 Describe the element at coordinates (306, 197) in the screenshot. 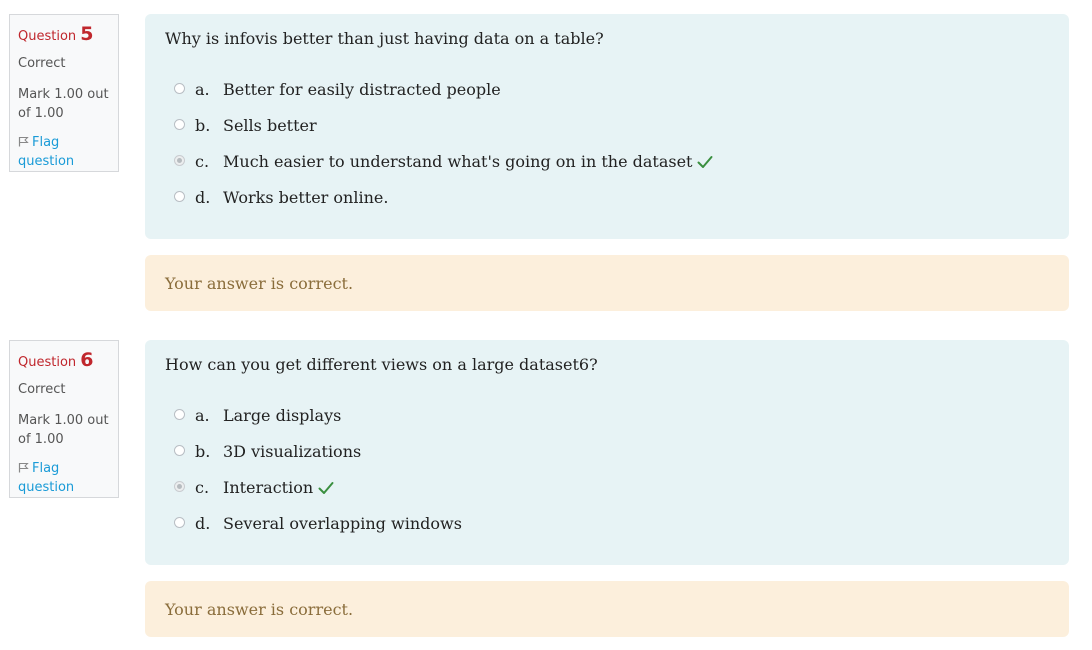

I see `answer-text: Works better online.` at that location.